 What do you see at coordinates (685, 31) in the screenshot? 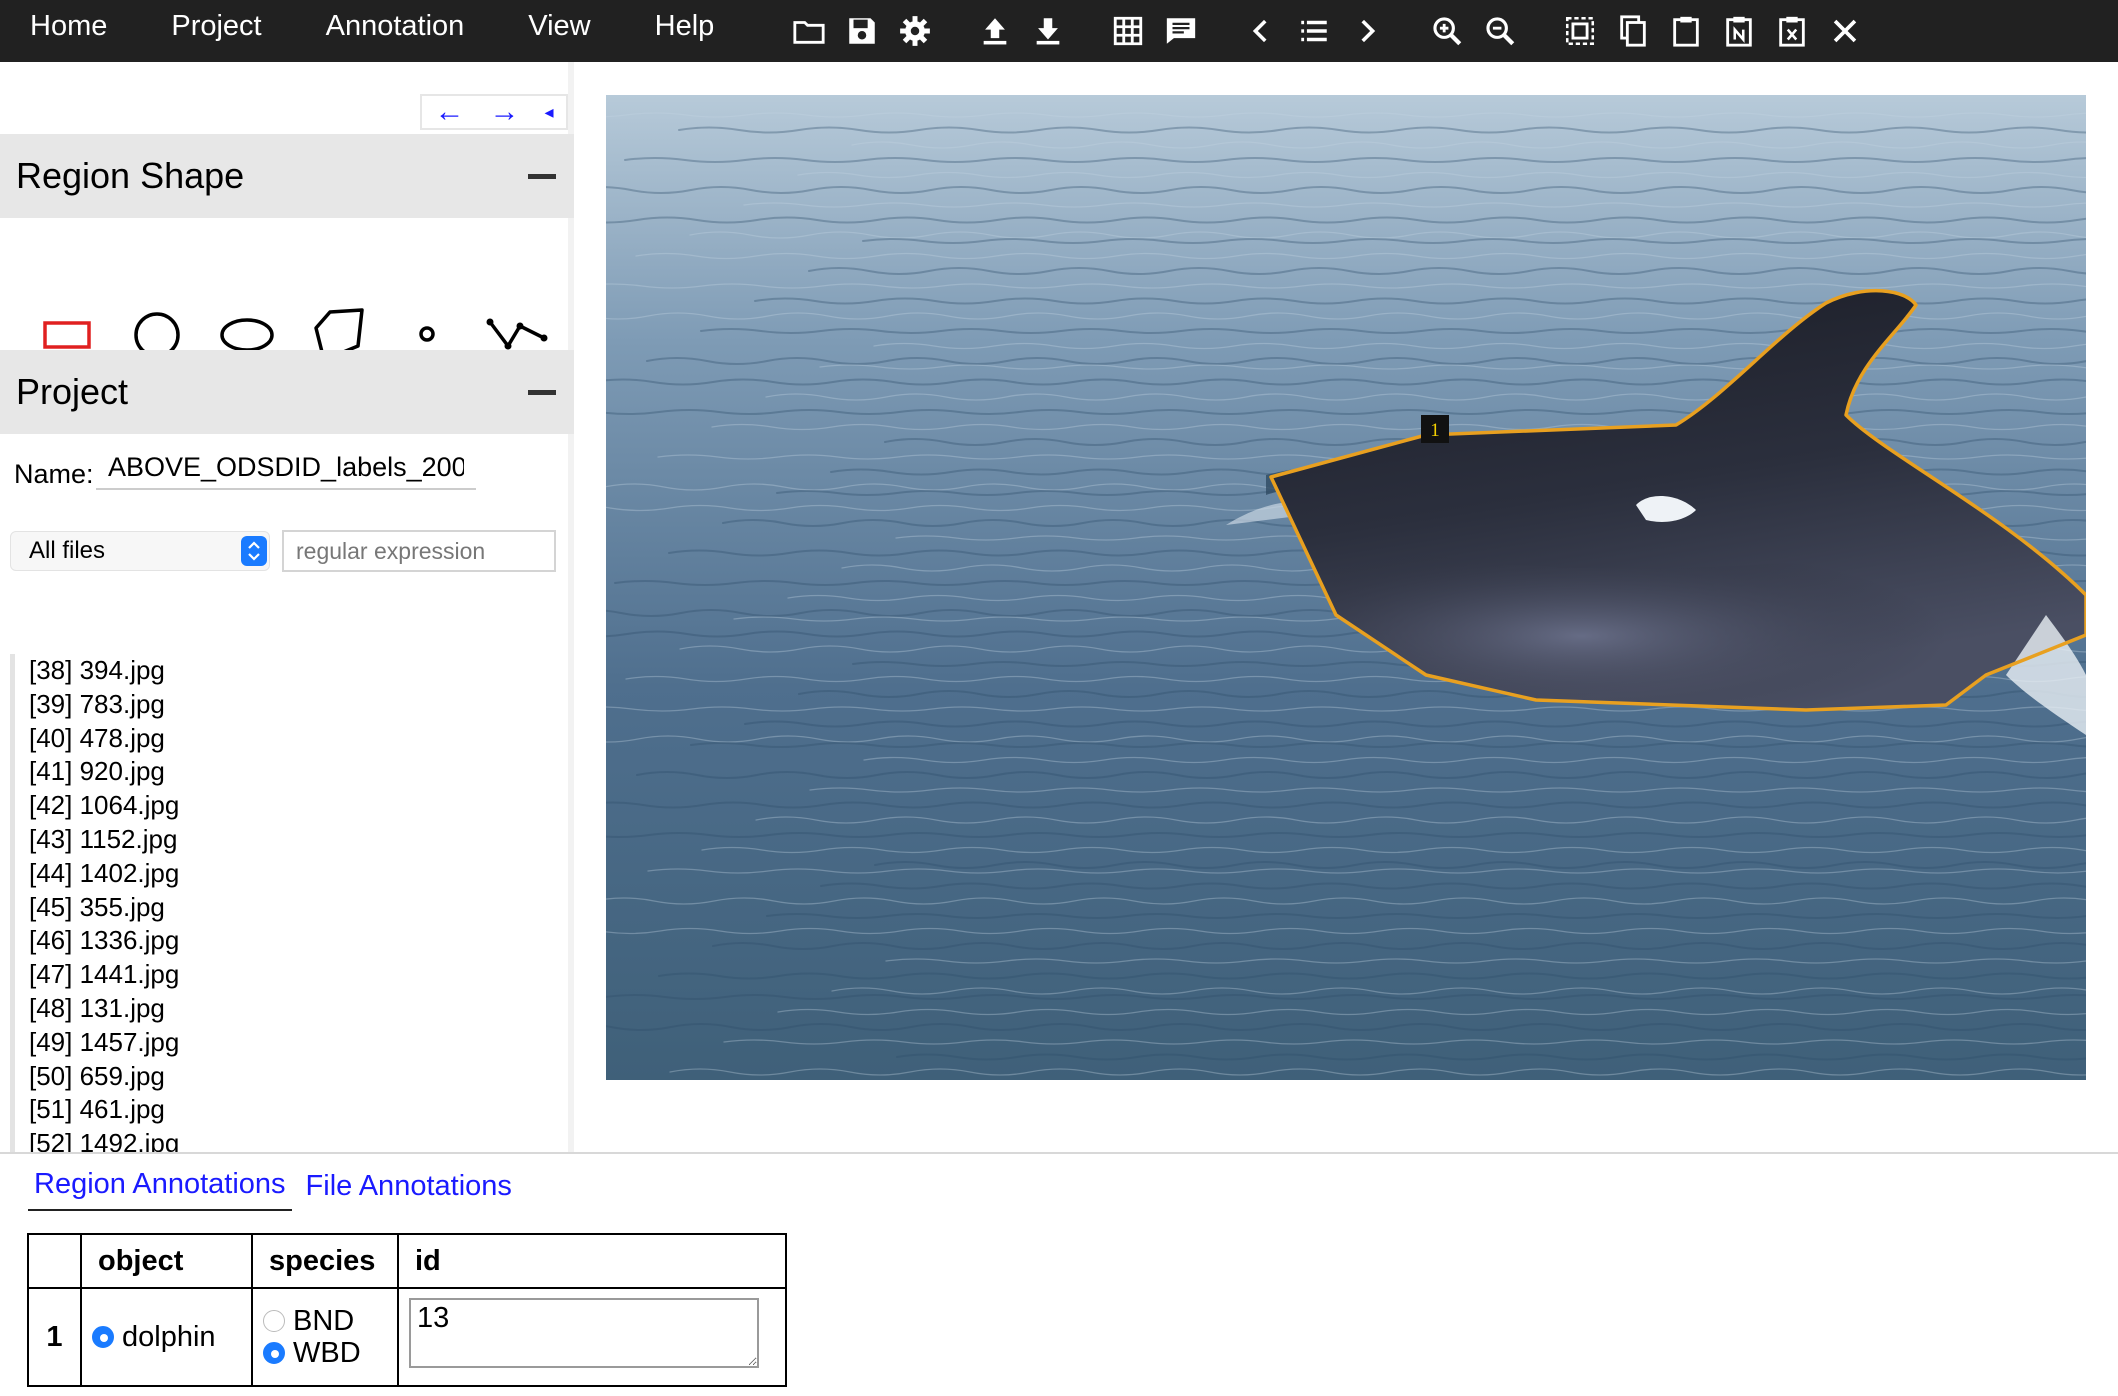
I see `menu-help: Help` at bounding box center [685, 31].